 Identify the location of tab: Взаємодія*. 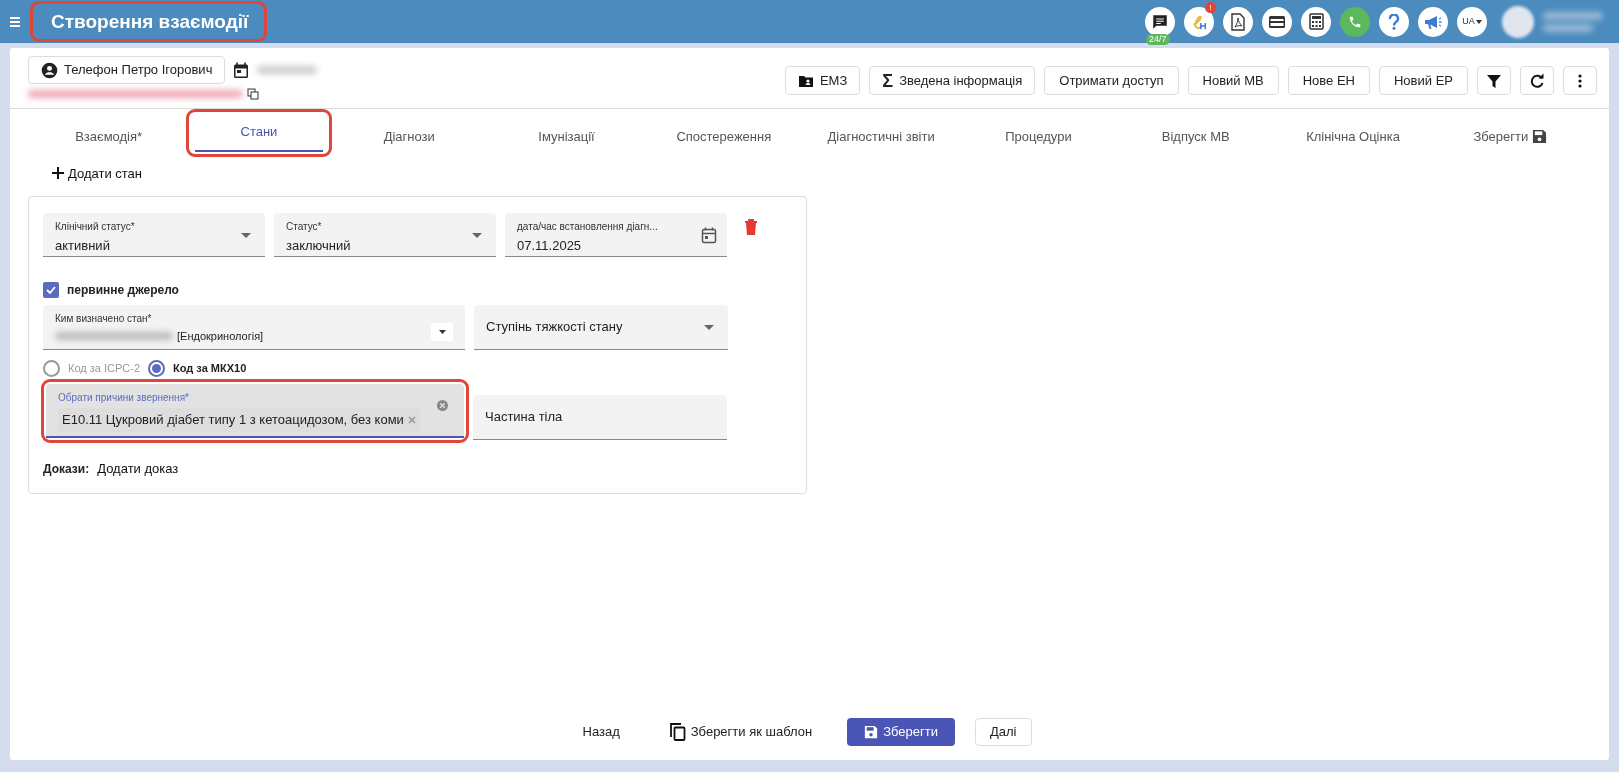
(108, 137).